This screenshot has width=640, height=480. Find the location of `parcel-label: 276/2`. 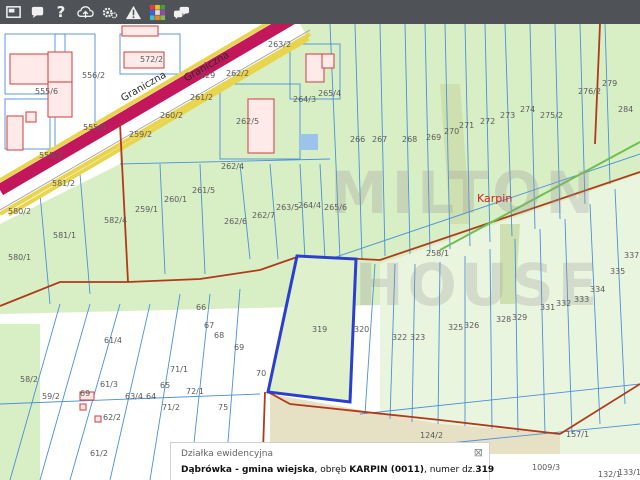

parcel-label: 276/2 is located at coordinates (590, 91).